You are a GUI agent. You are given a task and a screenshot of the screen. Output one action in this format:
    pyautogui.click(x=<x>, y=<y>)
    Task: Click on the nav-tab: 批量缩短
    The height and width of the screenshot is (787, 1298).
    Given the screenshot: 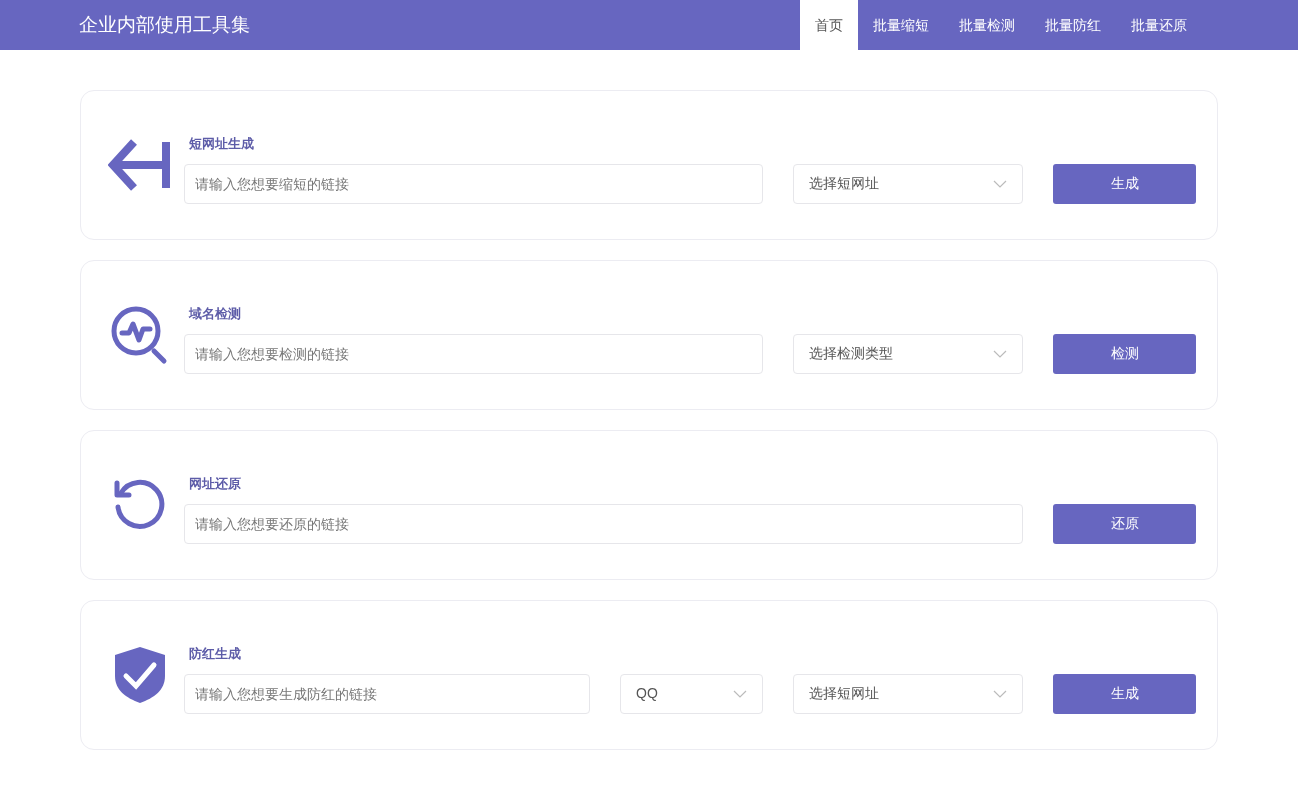 What is the action you would take?
    pyautogui.click(x=901, y=25)
    